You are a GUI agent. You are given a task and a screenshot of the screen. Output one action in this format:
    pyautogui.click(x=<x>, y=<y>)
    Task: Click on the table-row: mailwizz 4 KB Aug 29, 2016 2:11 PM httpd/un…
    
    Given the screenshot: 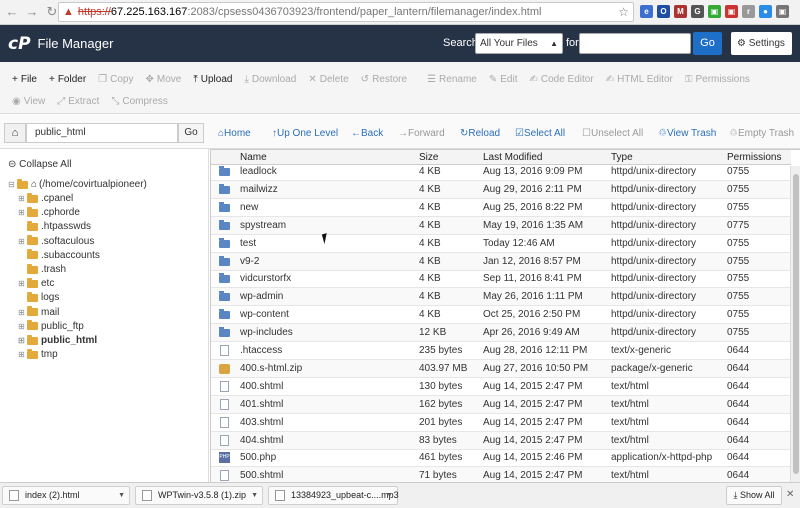 What is the action you would take?
    pyautogui.click(x=501, y=189)
    